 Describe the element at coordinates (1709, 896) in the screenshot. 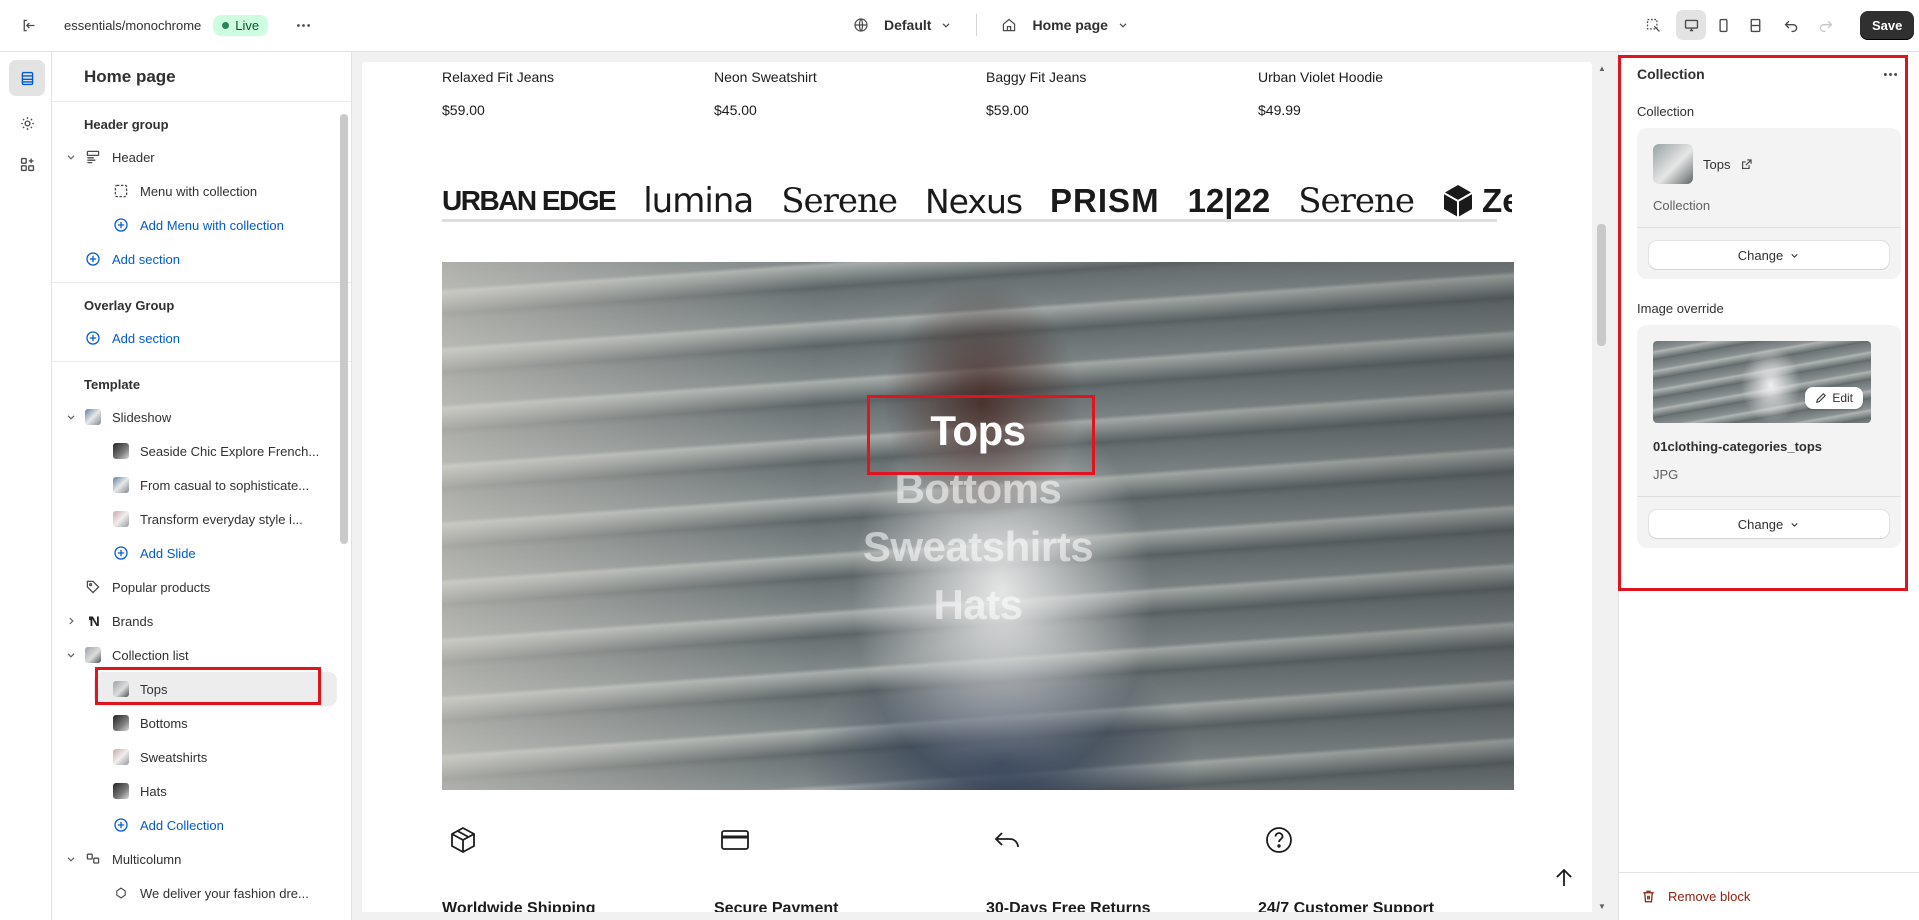

I see `button-label: Remove block` at that location.